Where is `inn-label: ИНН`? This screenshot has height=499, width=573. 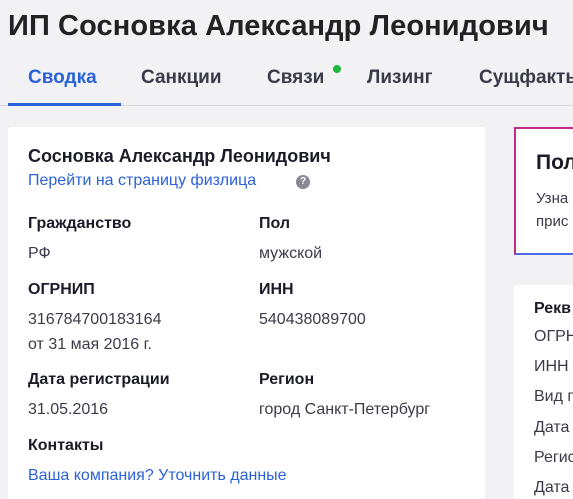 inn-label: ИНН is located at coordinates (276, 289).